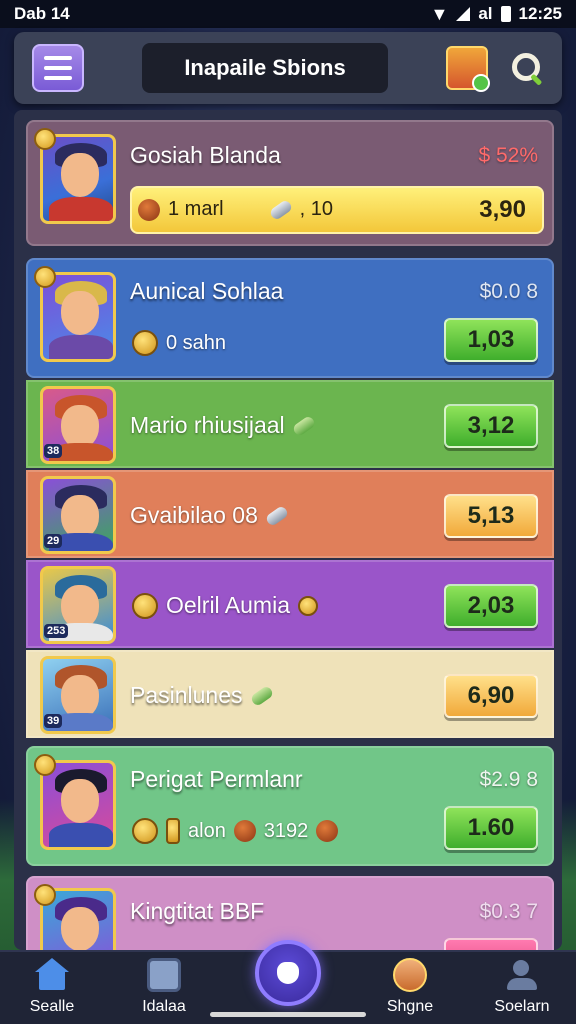 Image resolution: width=576 pixels, height=1024 pixels. I want to click on player-name: Kingtitat BBF, so click(197, 911).